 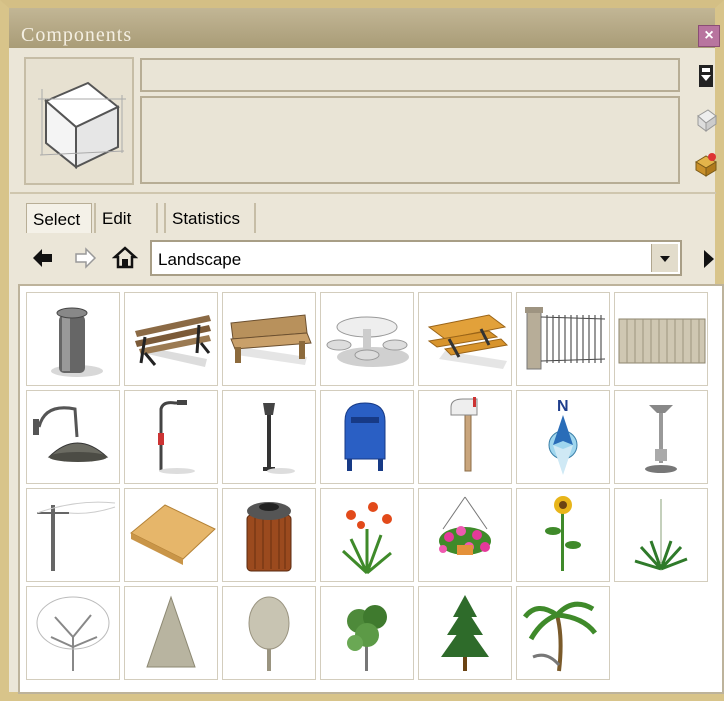 What do you see at coordinates (362, 28) in the screenshot?
I see `title-bar: Components` at bounding box center [362, 28].